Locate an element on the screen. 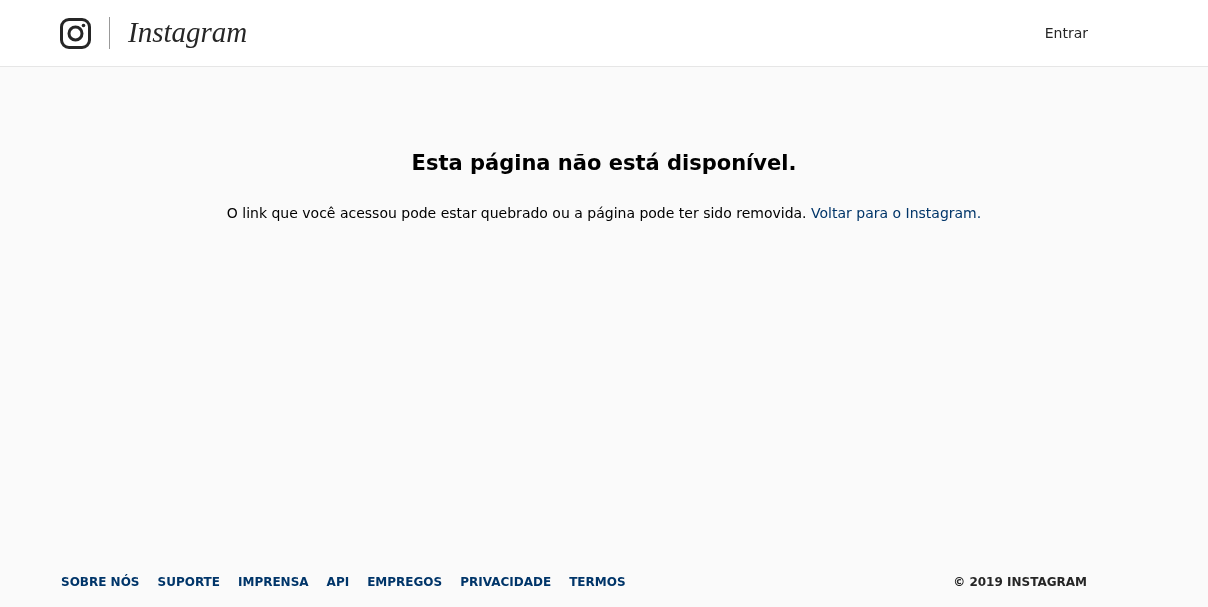  logo-wordmark: Instagram is located at coordinates (188, 32).